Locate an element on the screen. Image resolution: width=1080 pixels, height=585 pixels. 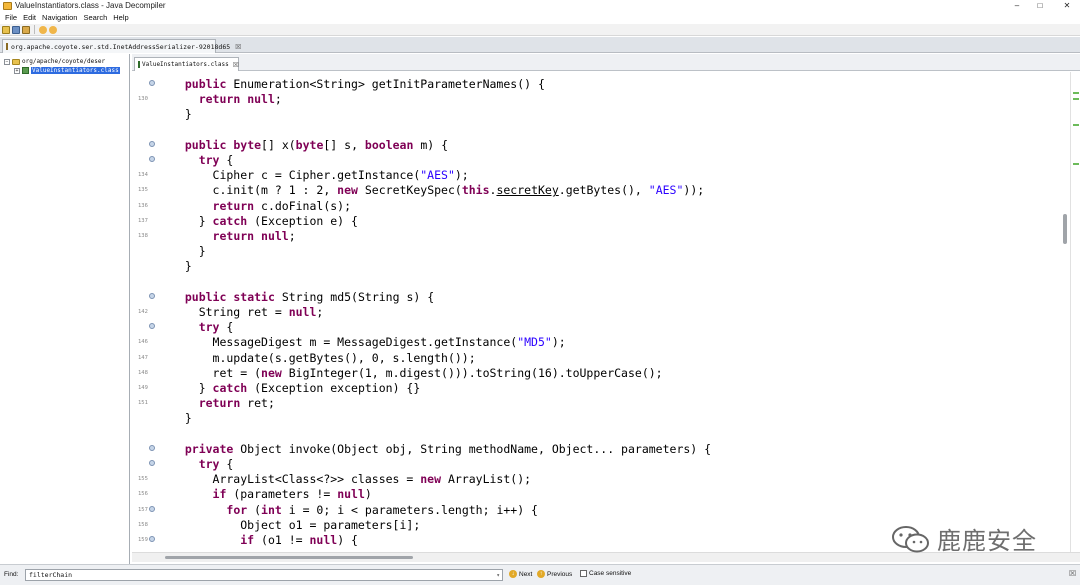
code-line: public byte[] x(byte[] s, boolean m) { is located at coordinates (597, 144).